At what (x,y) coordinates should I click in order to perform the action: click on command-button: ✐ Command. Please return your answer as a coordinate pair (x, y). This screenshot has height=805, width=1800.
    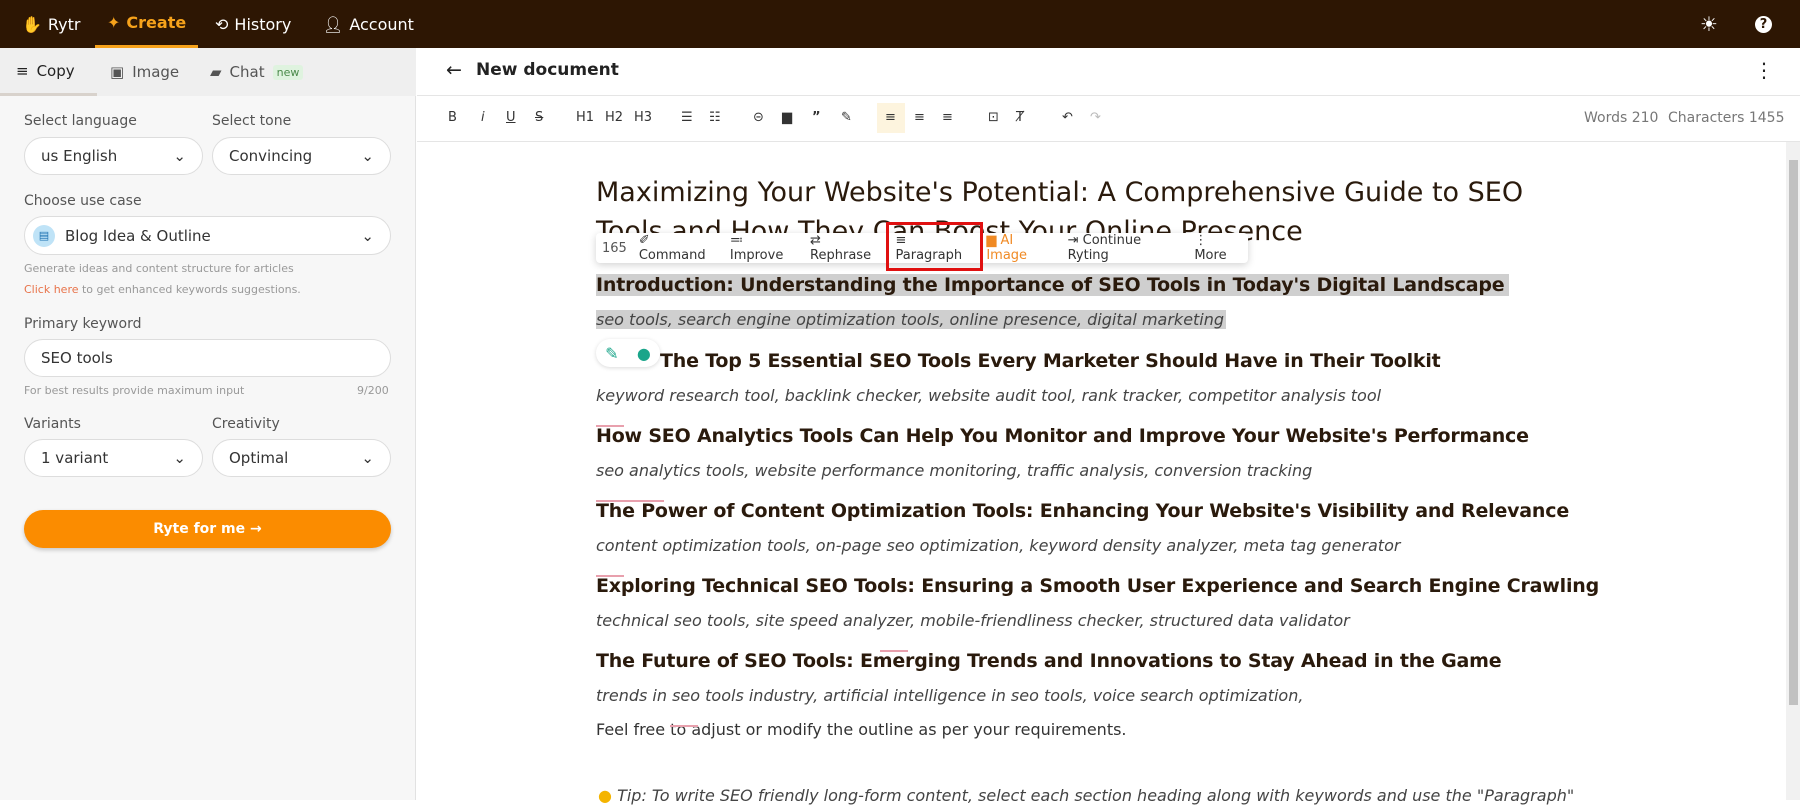
    Looking at the image, I should click on (678, 248).